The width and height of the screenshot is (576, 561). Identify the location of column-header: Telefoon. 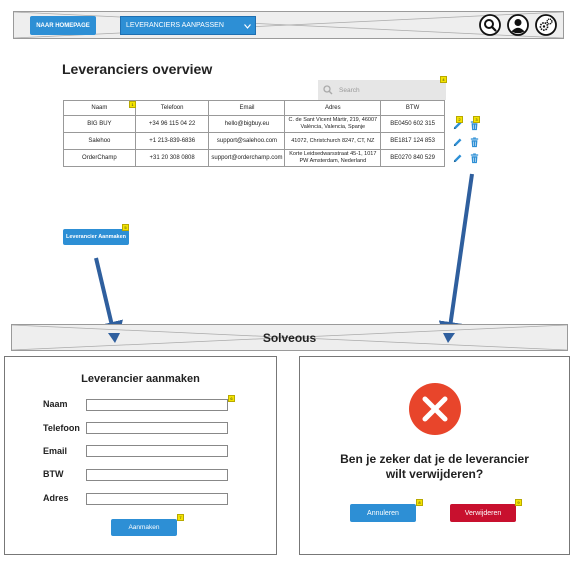
(172, 108).